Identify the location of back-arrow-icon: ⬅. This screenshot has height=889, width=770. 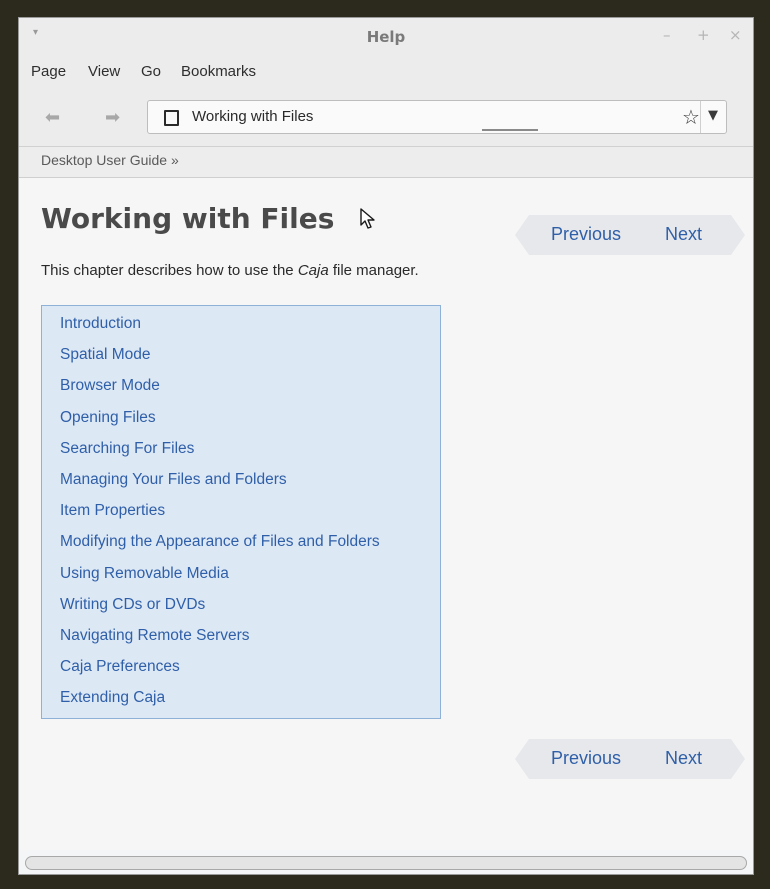
(52, 117).